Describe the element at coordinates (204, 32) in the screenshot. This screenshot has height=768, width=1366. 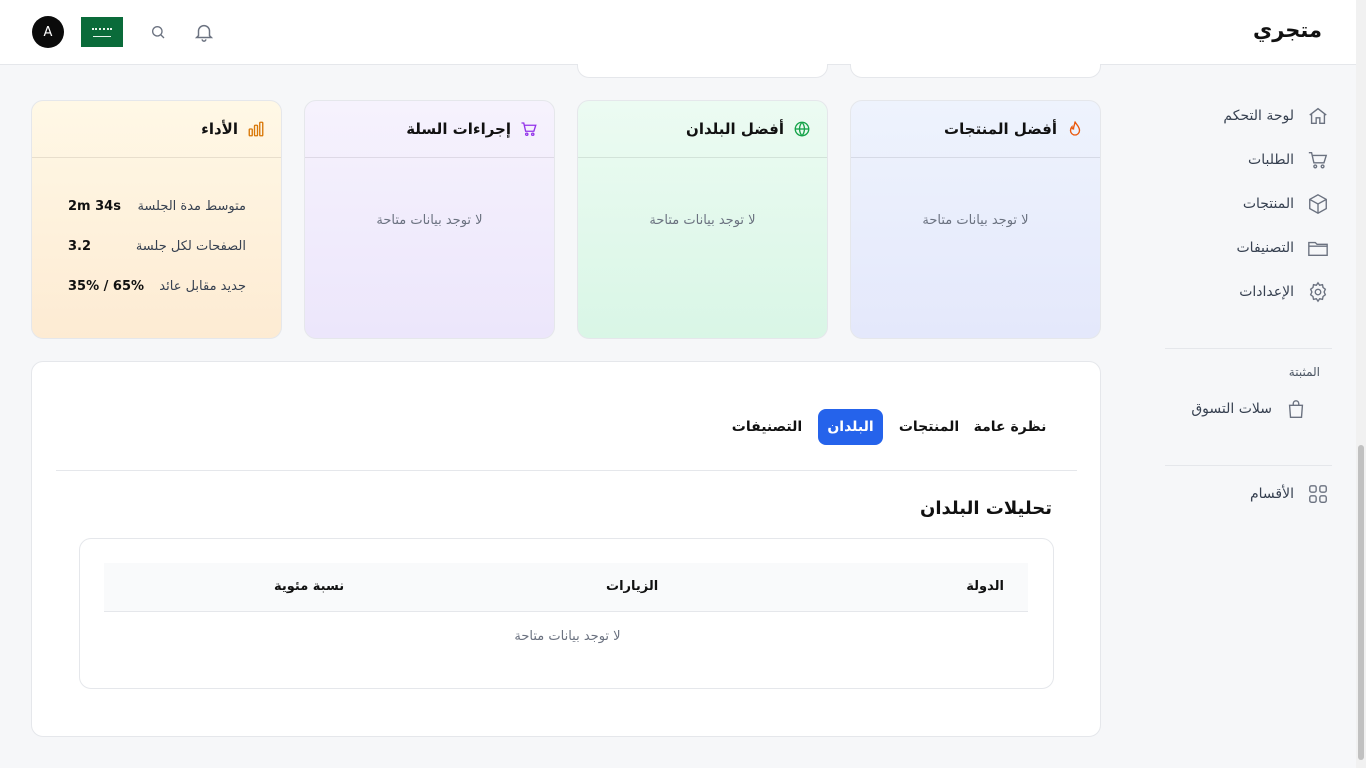
I see `bell-icon` at that location.